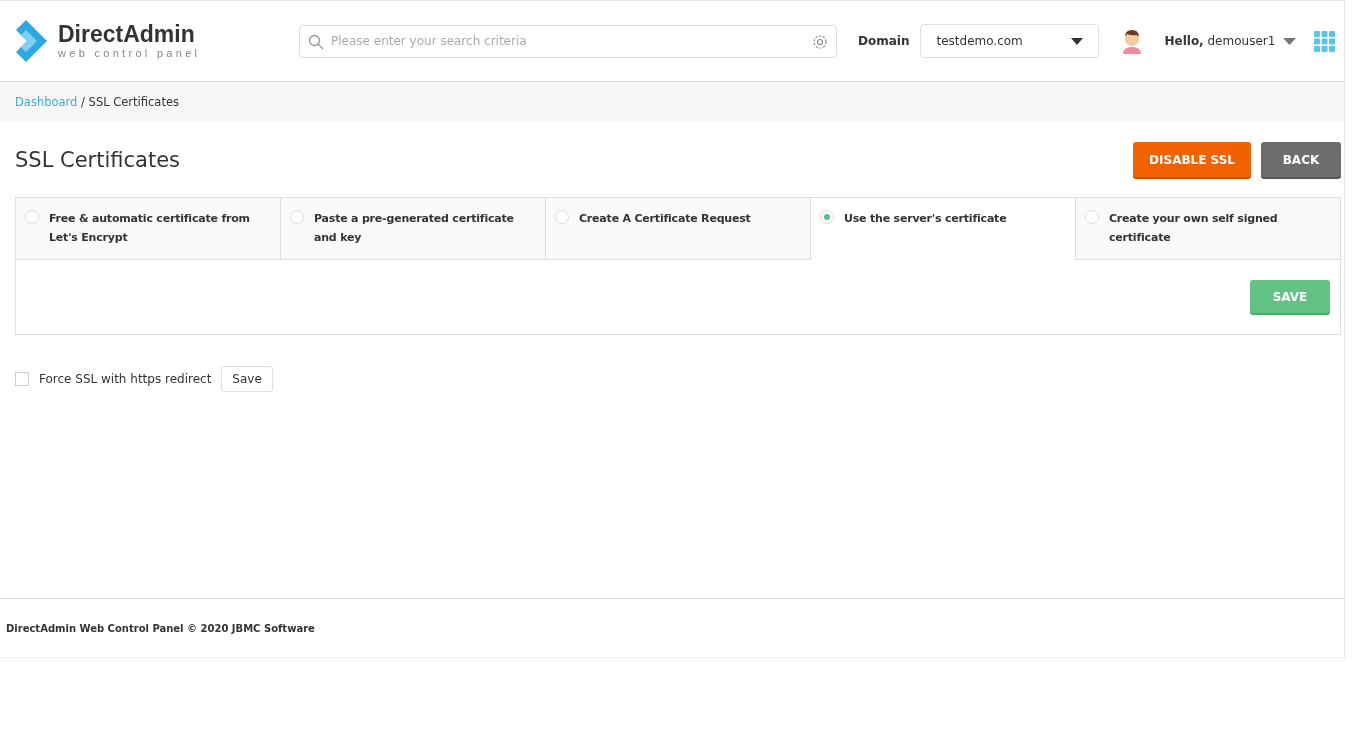 Image resolution: width=1366 pixels, height=730 pixels. I want to click on save-button: Save, so click(247, 379).